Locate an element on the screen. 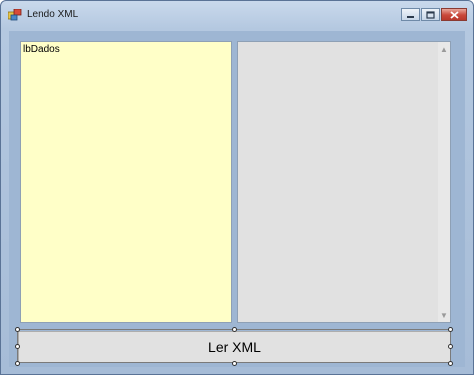  read-xml-button: Ler XML is located at coordinates (234, 347).